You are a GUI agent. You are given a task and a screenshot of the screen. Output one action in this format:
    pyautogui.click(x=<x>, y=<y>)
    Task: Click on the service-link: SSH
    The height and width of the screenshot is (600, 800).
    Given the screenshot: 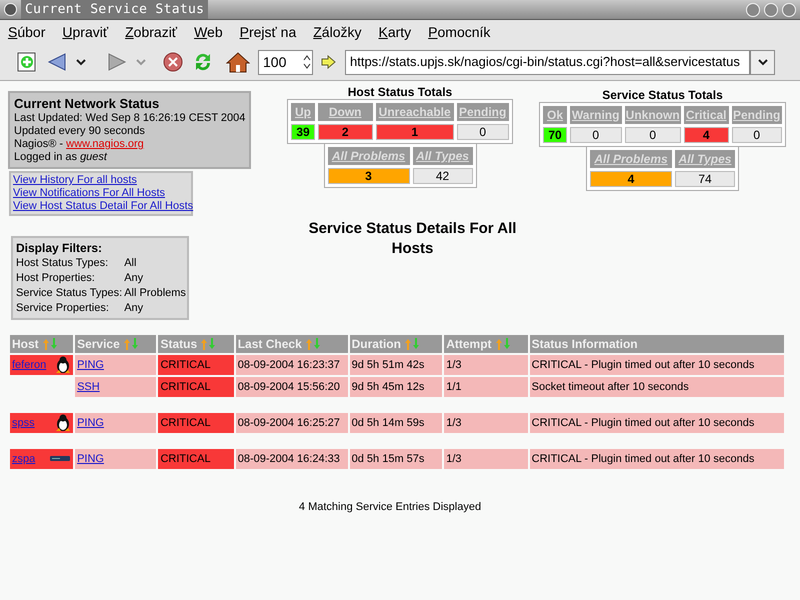 What is the action you would take?
    pyautogui.click(x=88, y=386)
    